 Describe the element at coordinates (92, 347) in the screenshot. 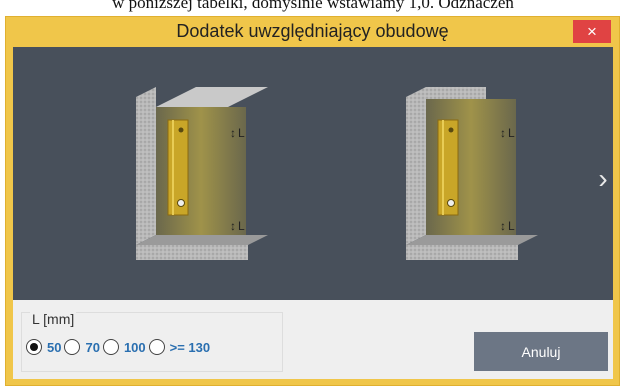

I see `option-label: 70` at that location.